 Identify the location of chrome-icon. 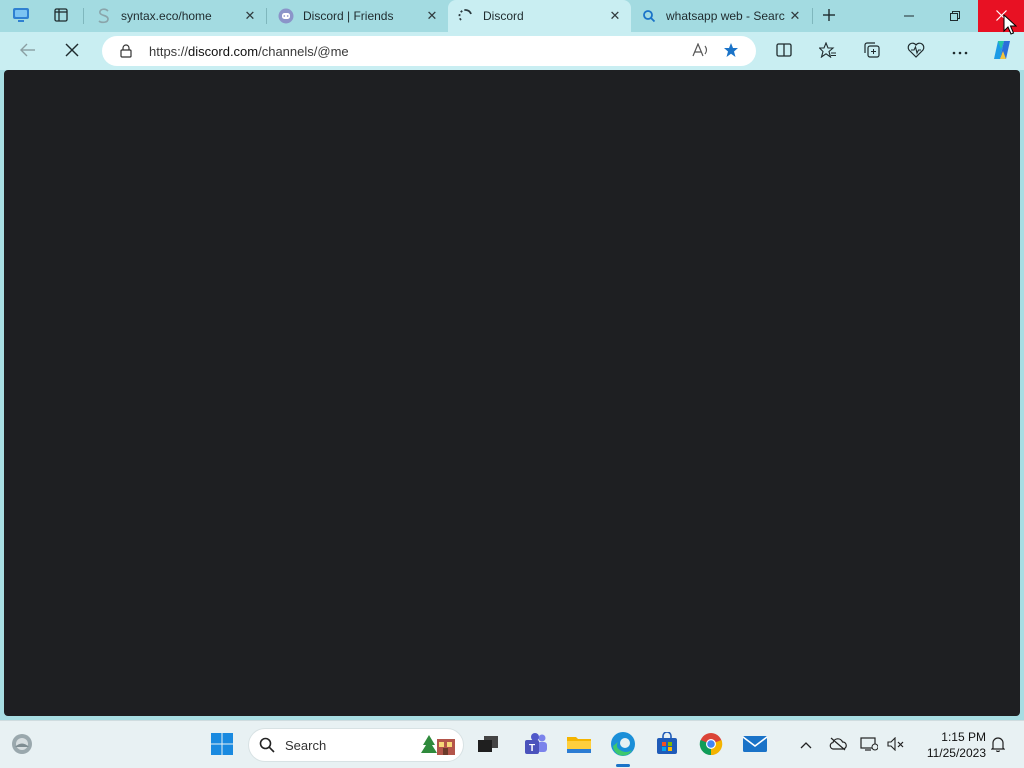
(711, 745).